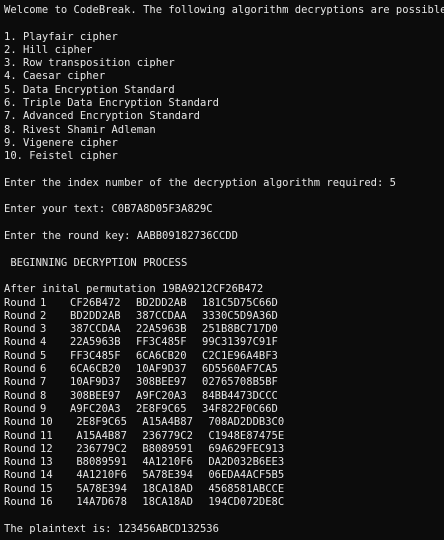 This screenshot has width=444, height=540. Describe the element at coordinates (46, 448) in the screenshot. I see `round-number: 12` at that location.